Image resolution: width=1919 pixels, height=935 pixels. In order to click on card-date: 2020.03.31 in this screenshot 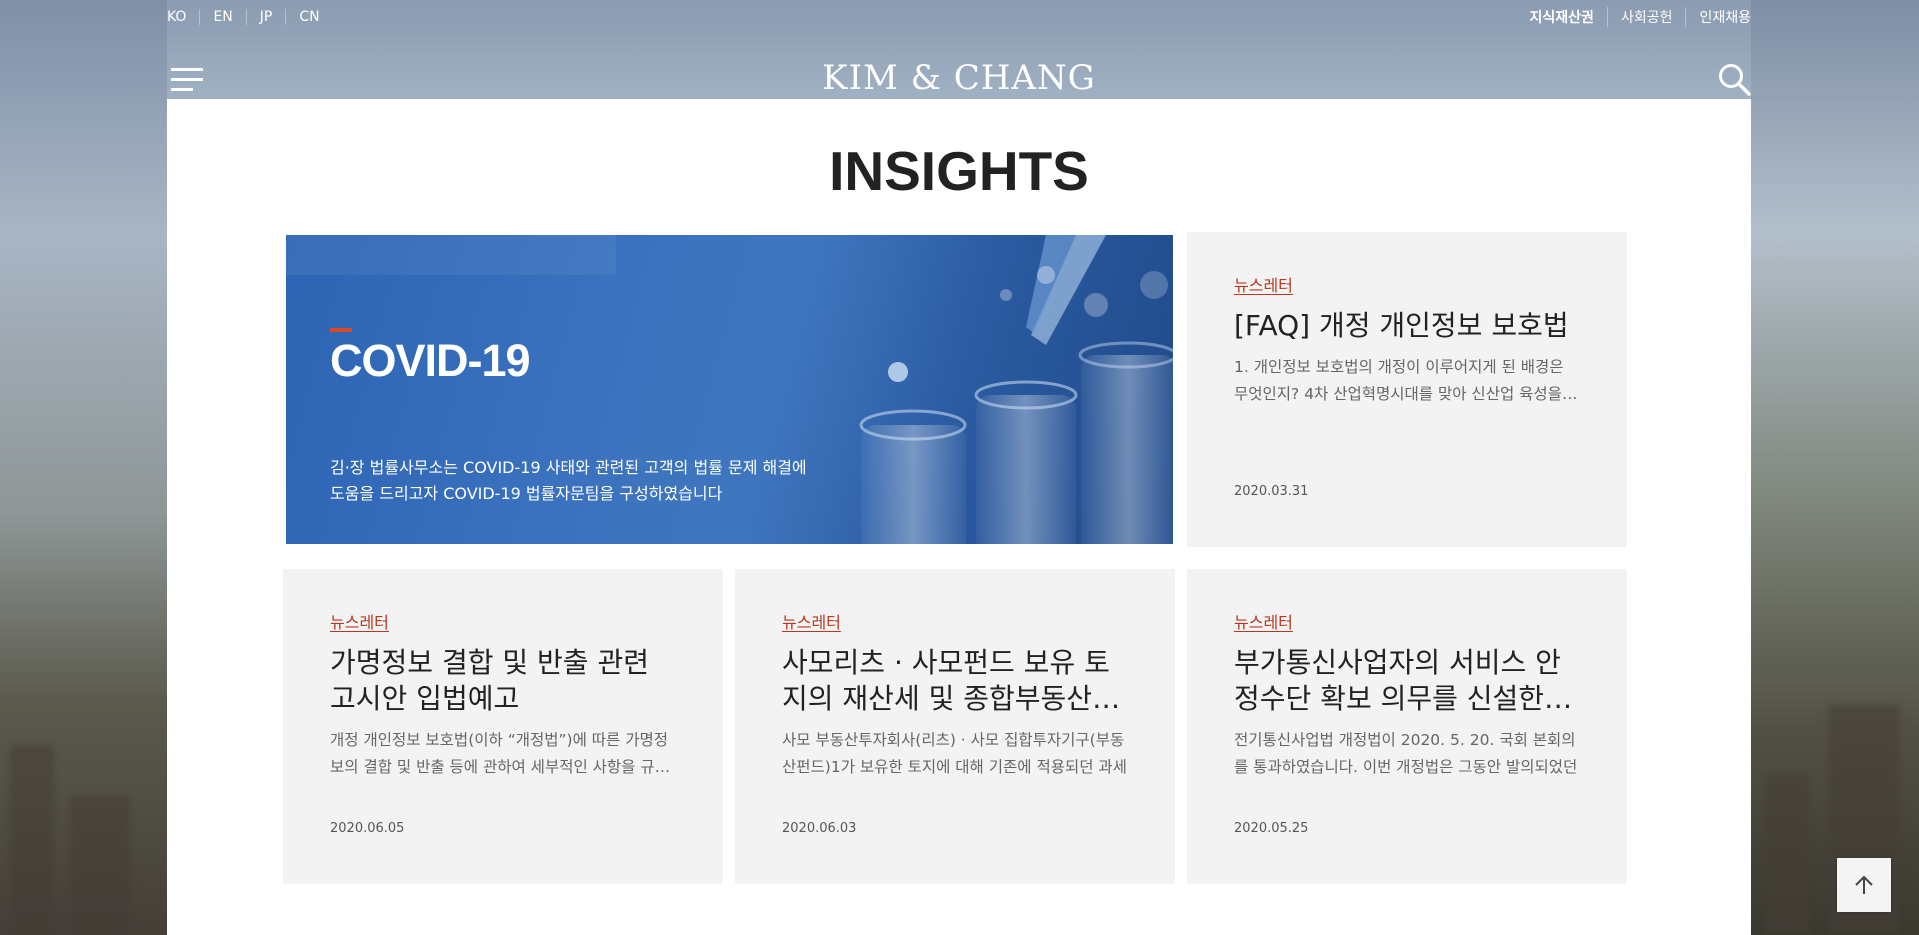, I will do `click(1271, 491)`.